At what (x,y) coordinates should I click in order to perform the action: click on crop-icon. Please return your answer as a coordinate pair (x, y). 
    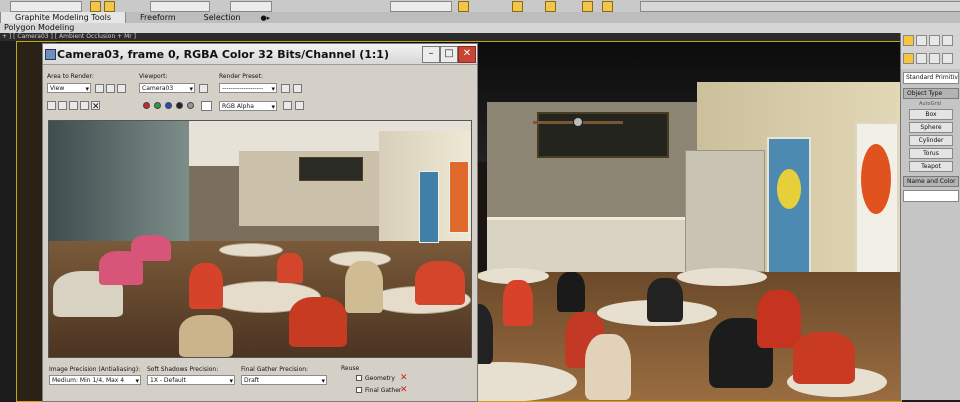
    Looking at the image, I should click on (121, 88).